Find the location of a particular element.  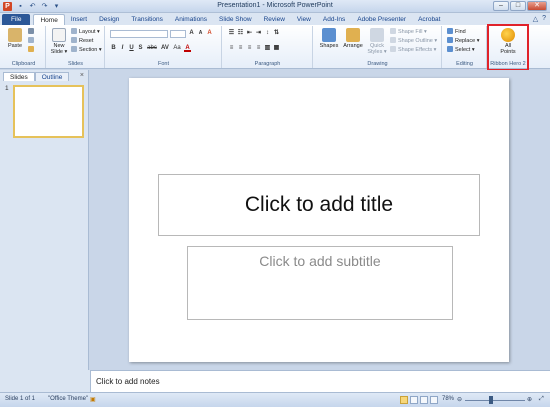

tab-slide-show: Slide Show is located at coordinates (235, 19).